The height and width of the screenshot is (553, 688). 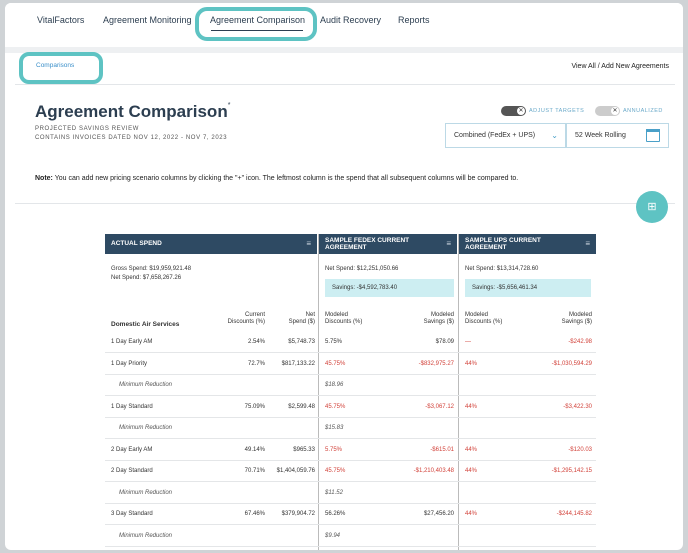 I want to click on current-discounts-header: Current Discounts (%), so click(x=235, y=319).